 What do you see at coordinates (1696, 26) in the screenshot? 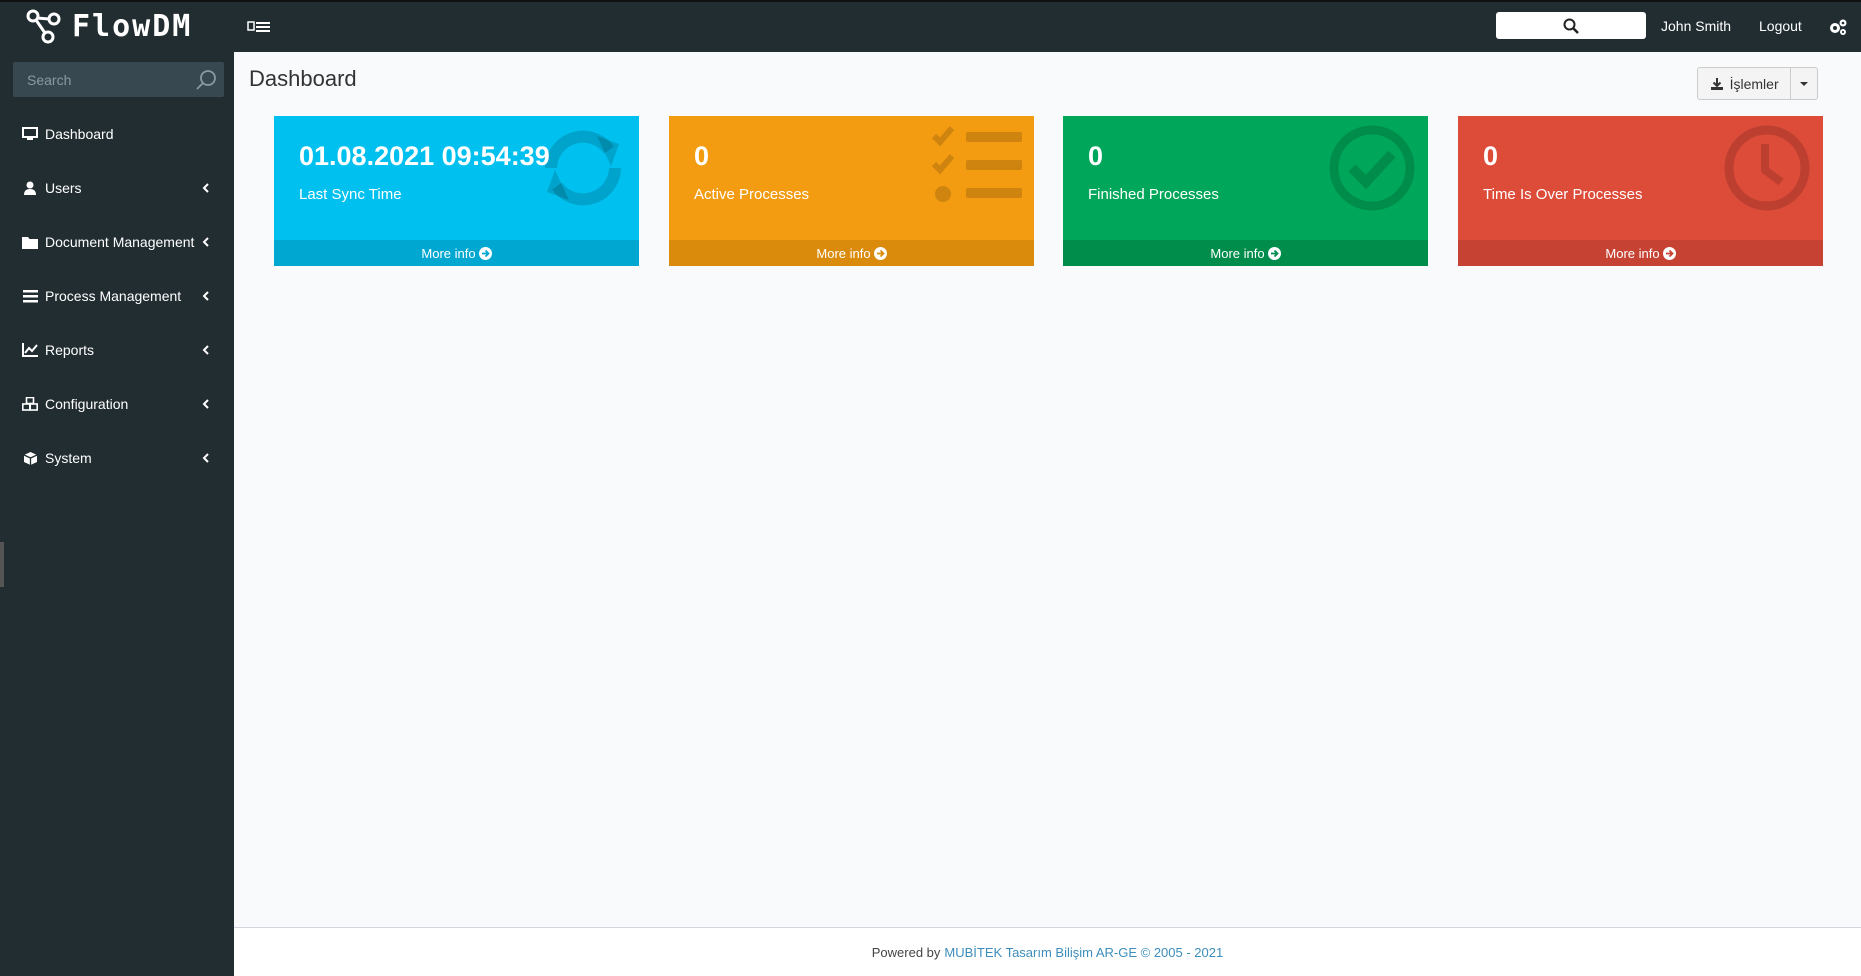
I see `user-menu: John Smith` at bounding box center [1696, 26].